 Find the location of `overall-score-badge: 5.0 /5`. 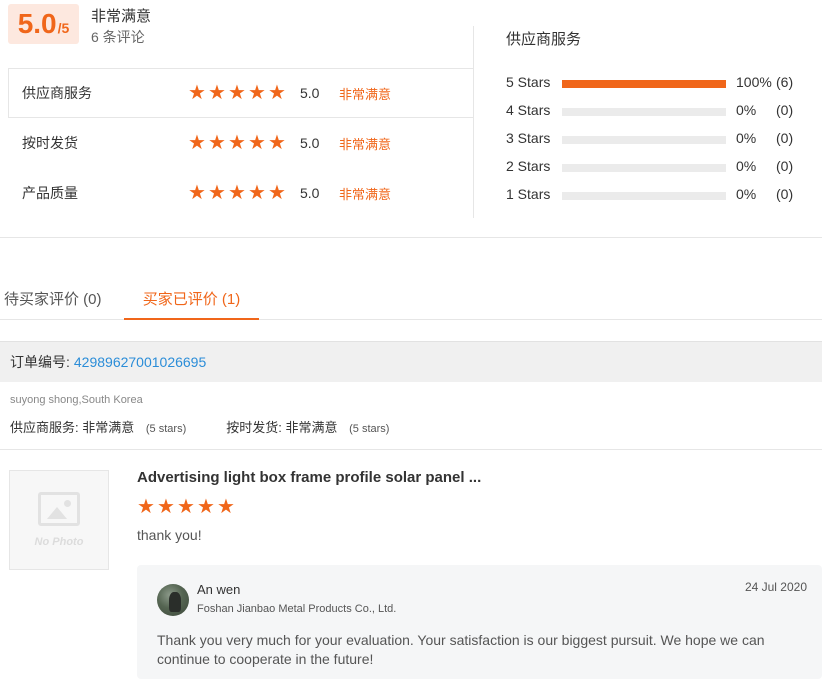

overall-score-badge: 5.0 /5 is located at coordinates (43, 24).